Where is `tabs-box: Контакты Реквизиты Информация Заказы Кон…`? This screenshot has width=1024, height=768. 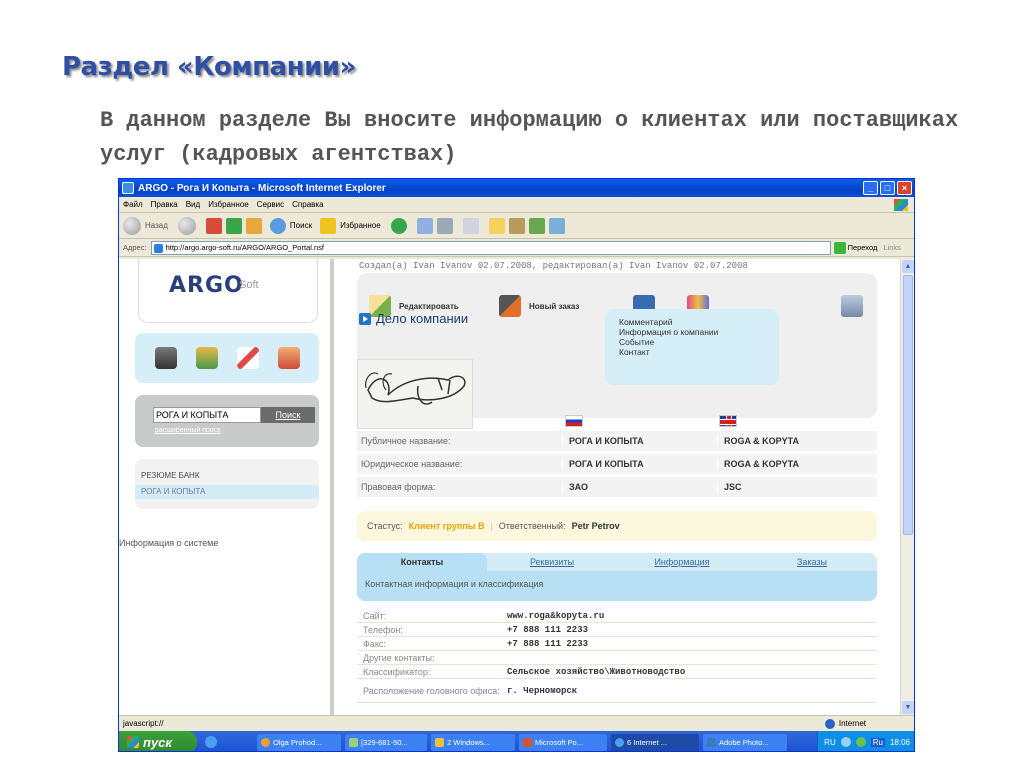
tabs-box: Контакты Реквизиты Информация Заказы Кон… is located at coordinates (617, 577).